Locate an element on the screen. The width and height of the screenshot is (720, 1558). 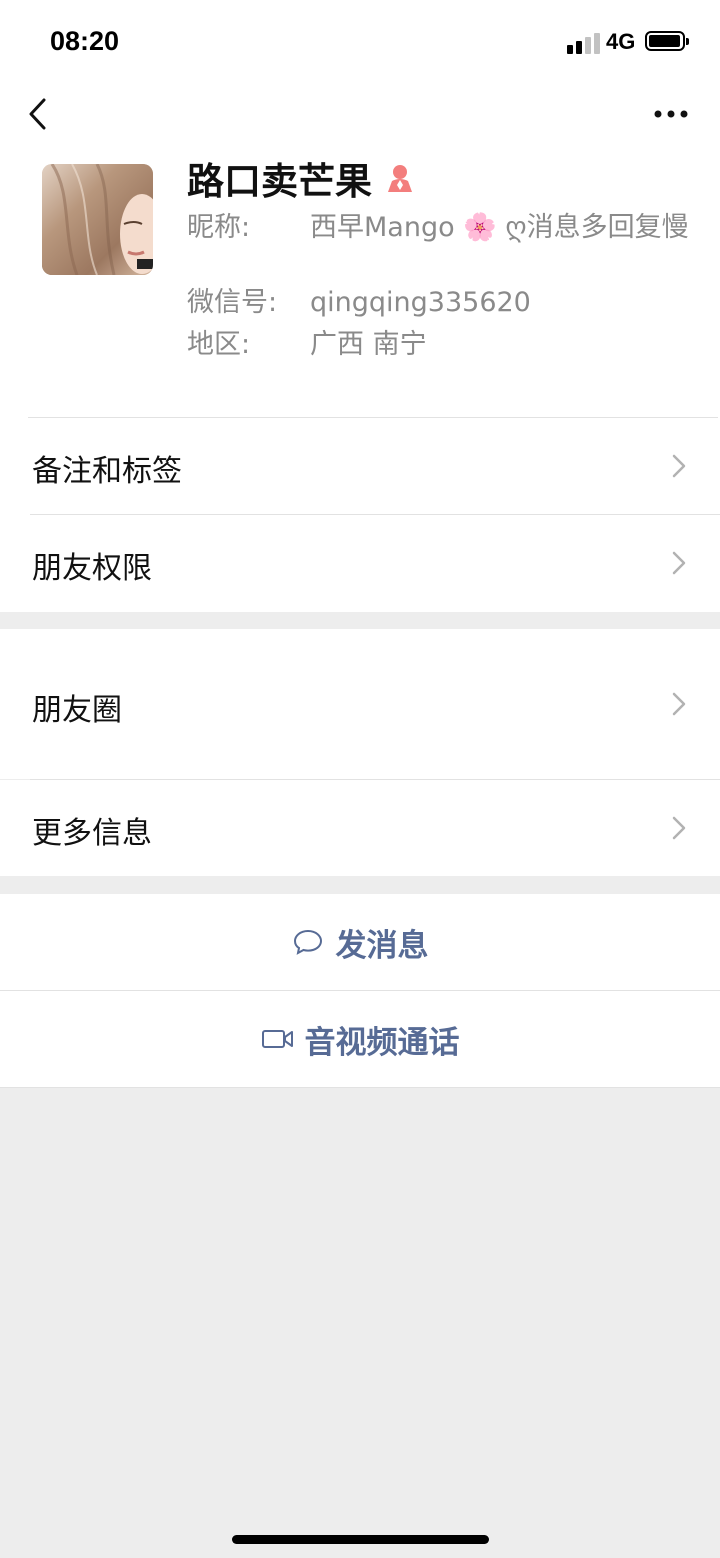
send-message-label: 发消息 is located at coordinates (382, 945).